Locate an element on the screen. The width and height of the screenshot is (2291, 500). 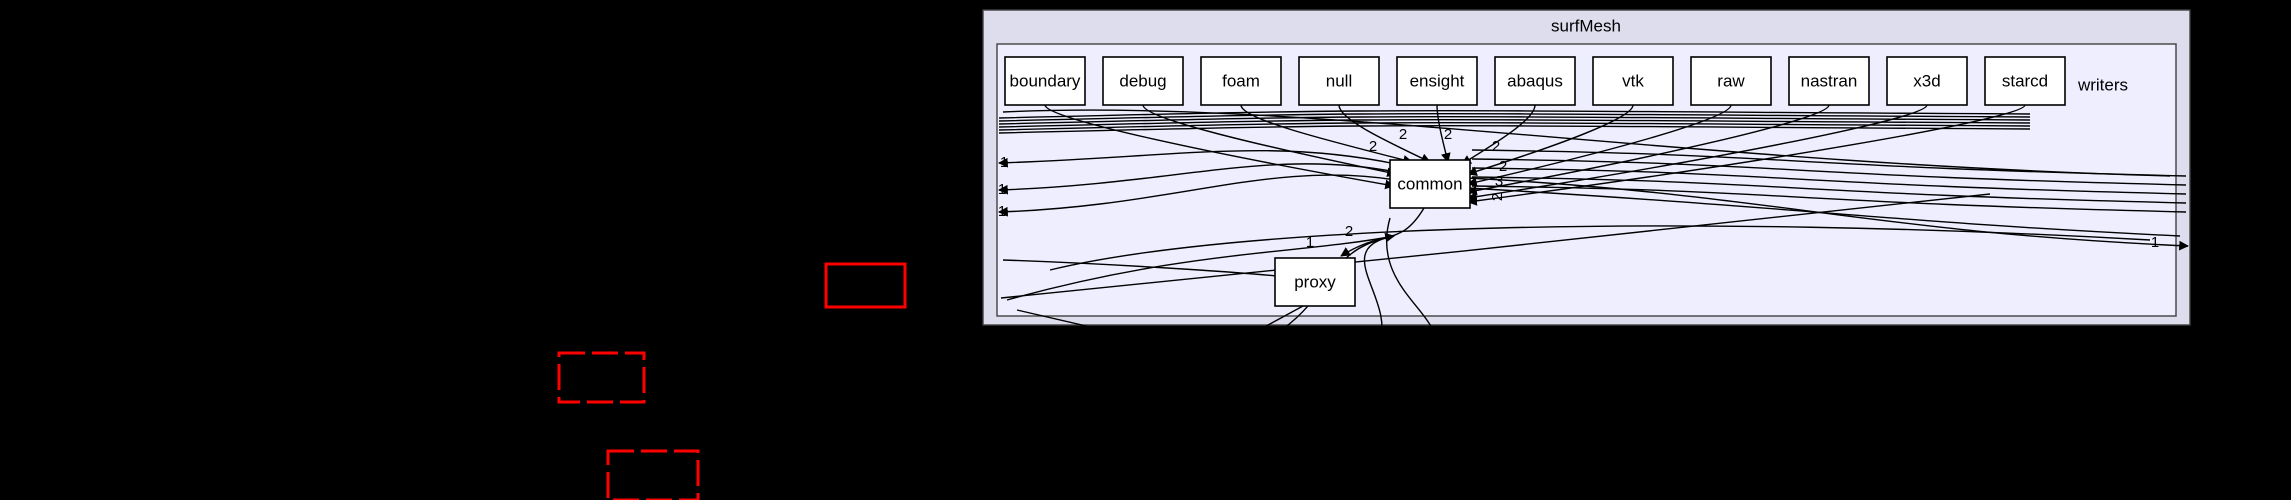
node-debug: debug is located at coordinates (1143, 81).